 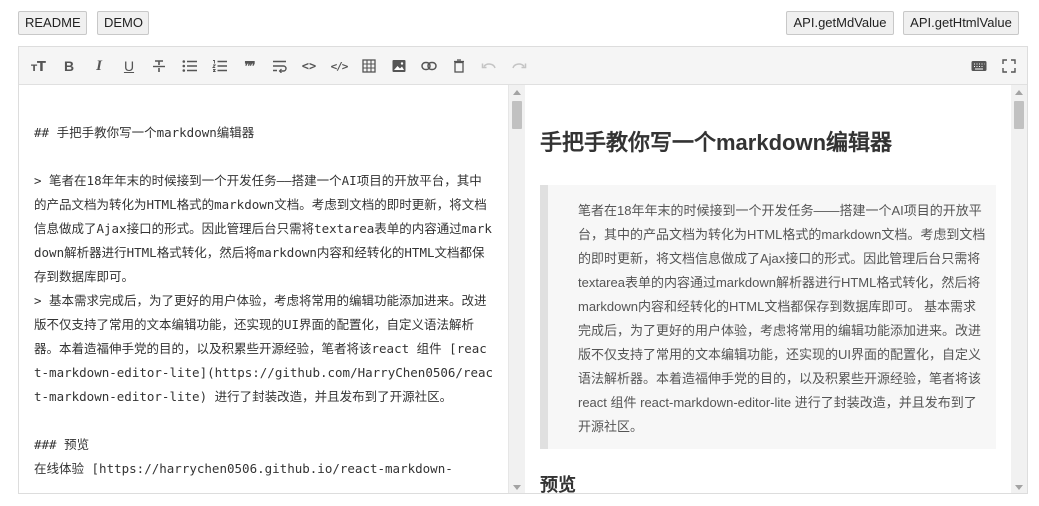 What do you see at coordinates (339, 66) in the screenshot?
I see `code-block-icon: </>` at bounding box center [339, 66].